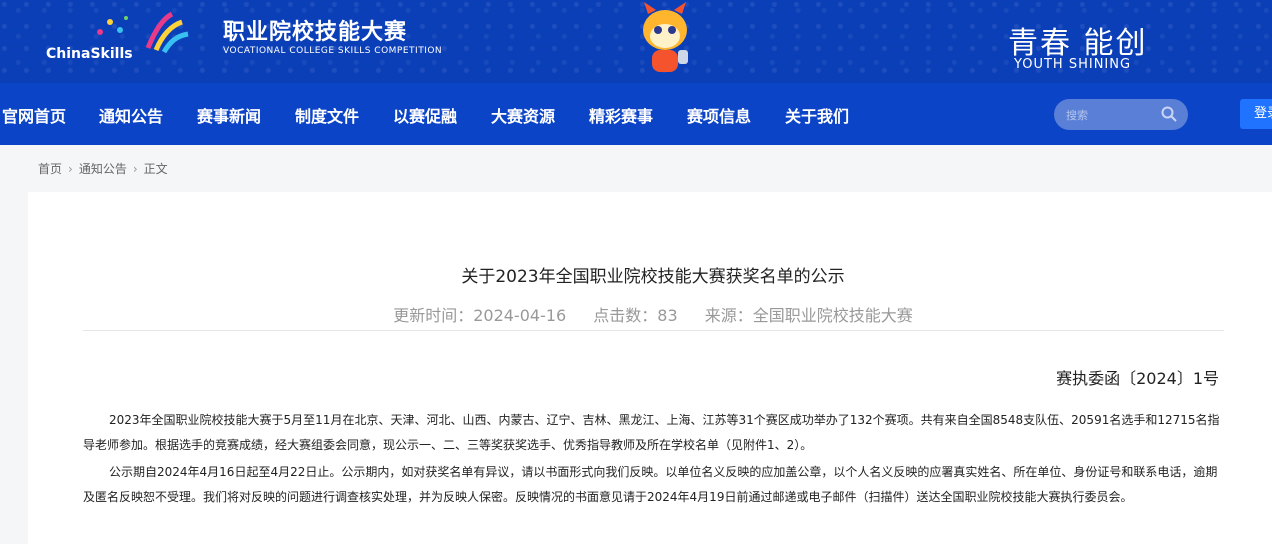 This screenshot has width=1272, height=544. What do you see at coordinates (621, 115) in the screenshot?
I see `nav-highlights: 精彩赛事` at bounding box center [621, 115].